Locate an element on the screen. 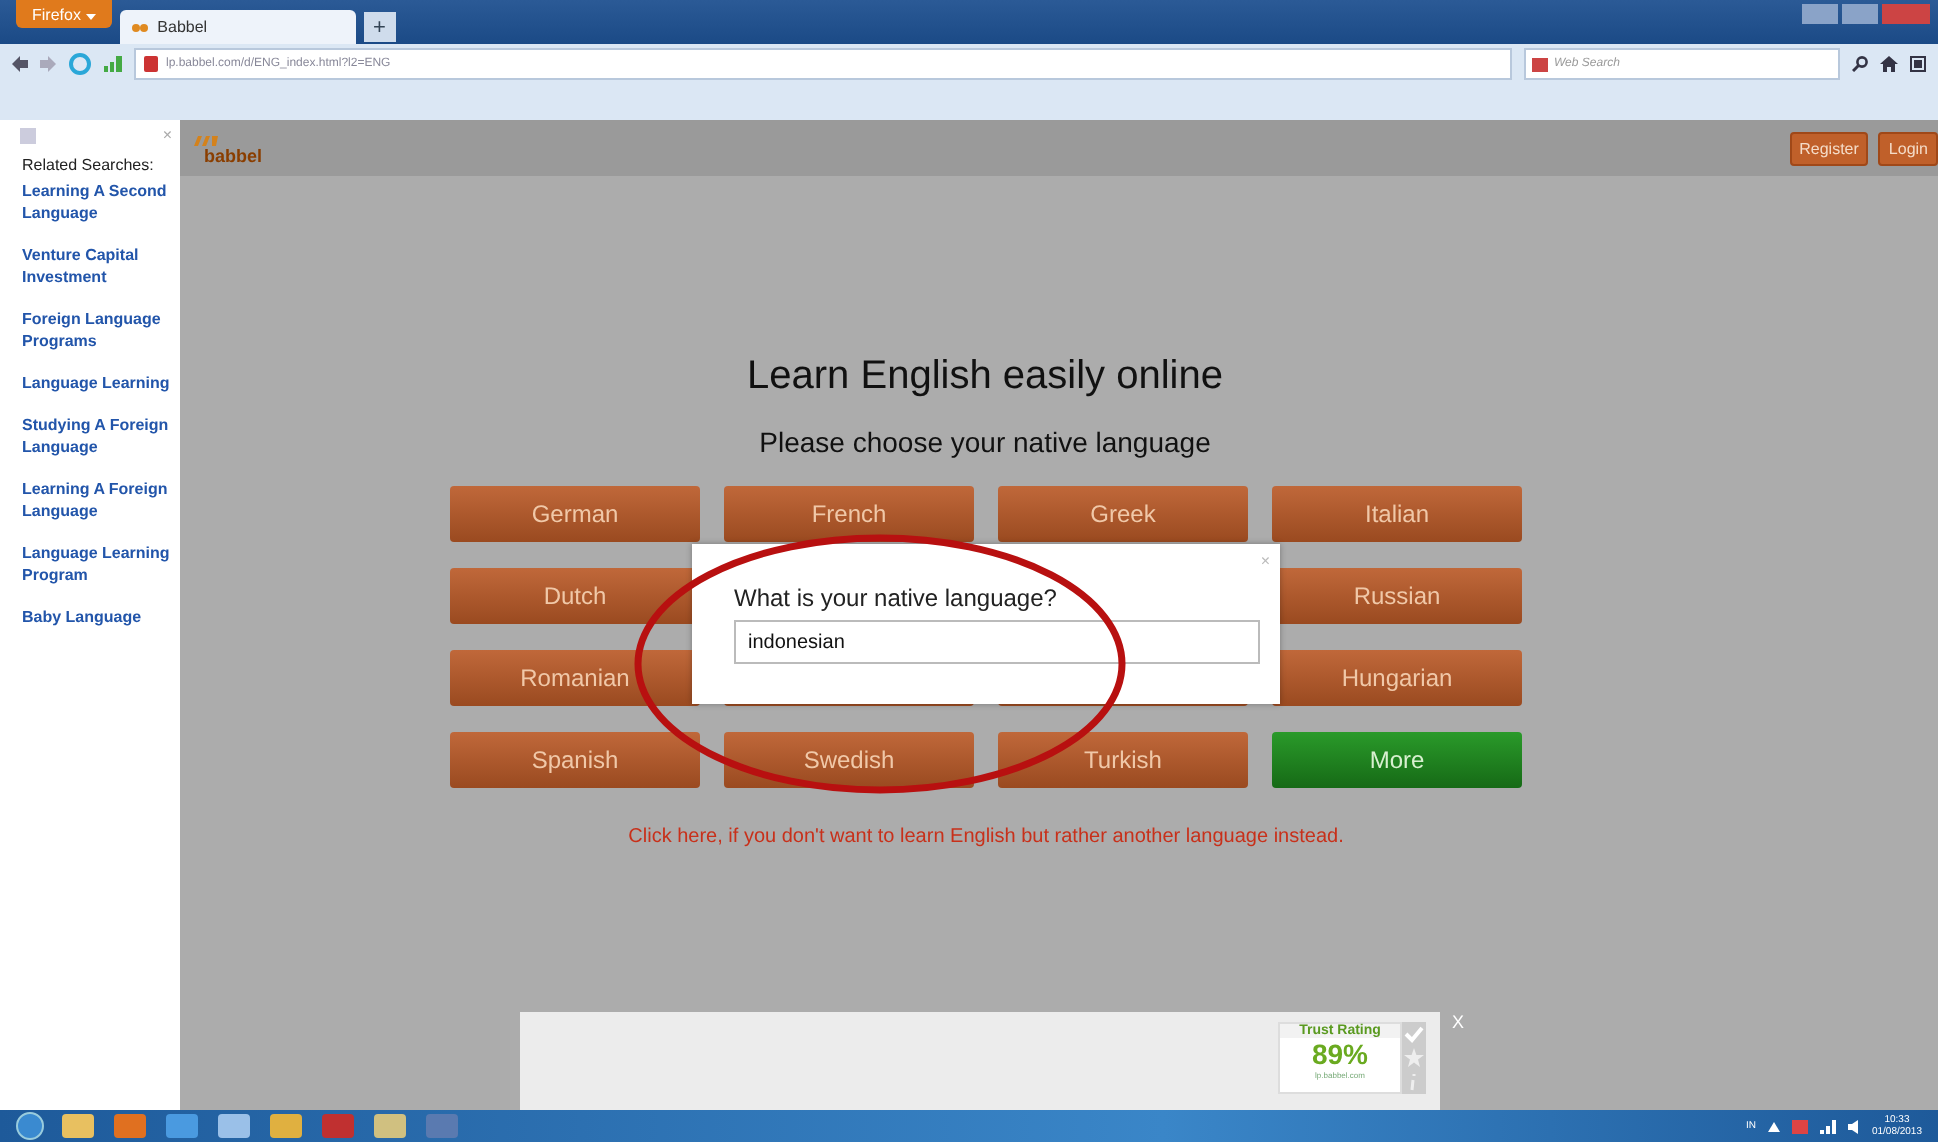 The height and width of the screenshot is (1142, 1938). browser-tab: Babbel is located at coordinates (237, 27).